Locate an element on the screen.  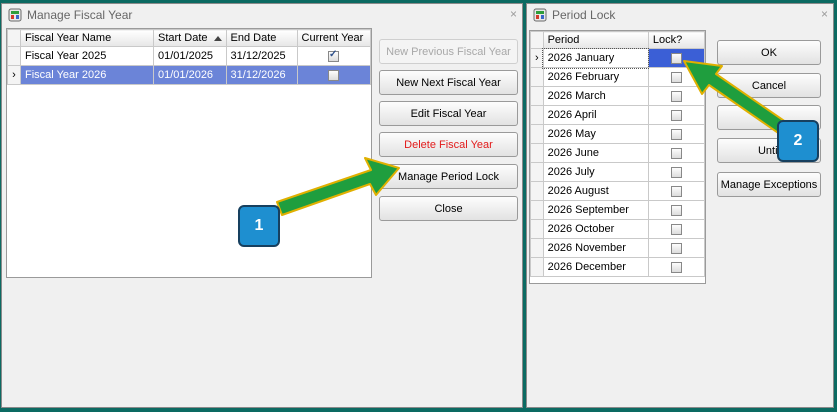
callout-badge-2: 2 is located at coordinates (798, 141).